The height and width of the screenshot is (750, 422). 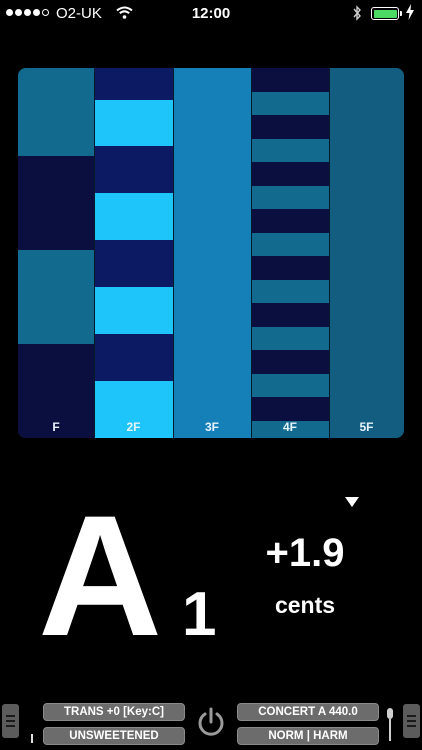 I want to click on battery-icon, so click(x=386, y=13).